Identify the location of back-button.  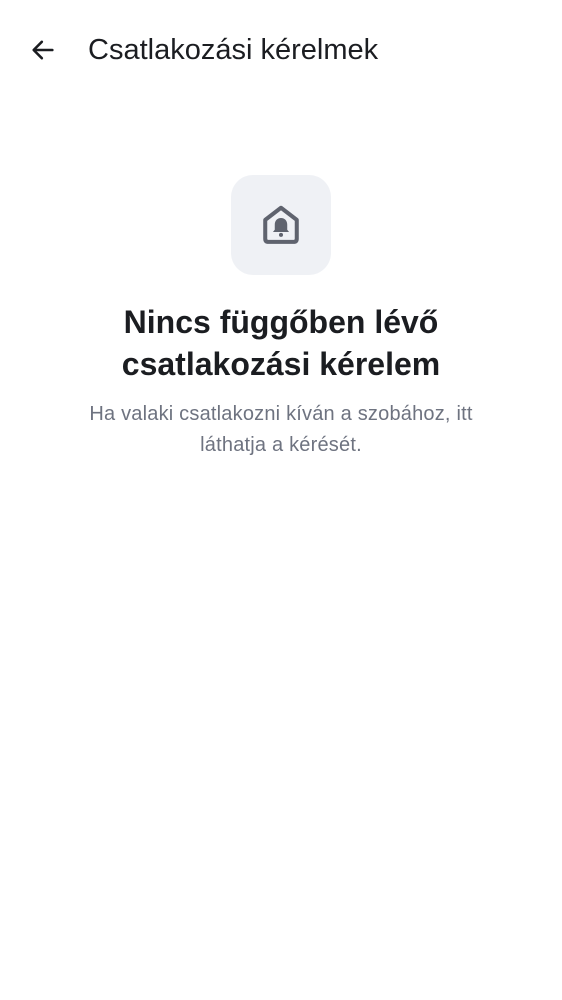
(43, 50).